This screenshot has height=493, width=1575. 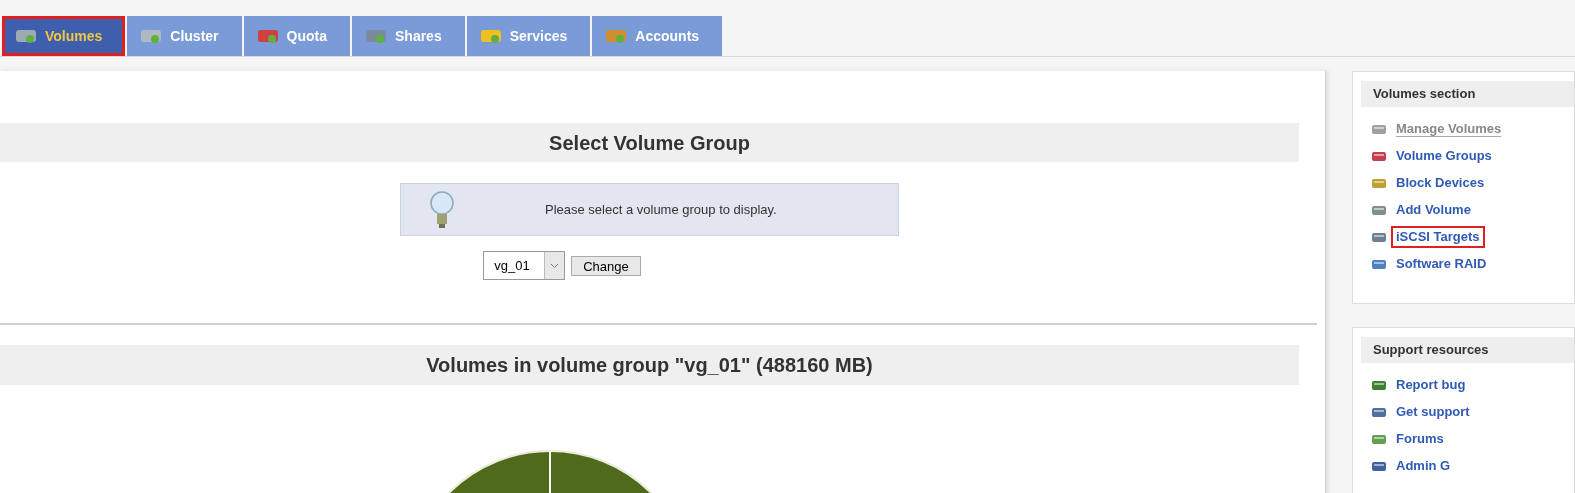 I want to click on sidebar-link: iSCSI Targets, so click(x=1438, y=237).